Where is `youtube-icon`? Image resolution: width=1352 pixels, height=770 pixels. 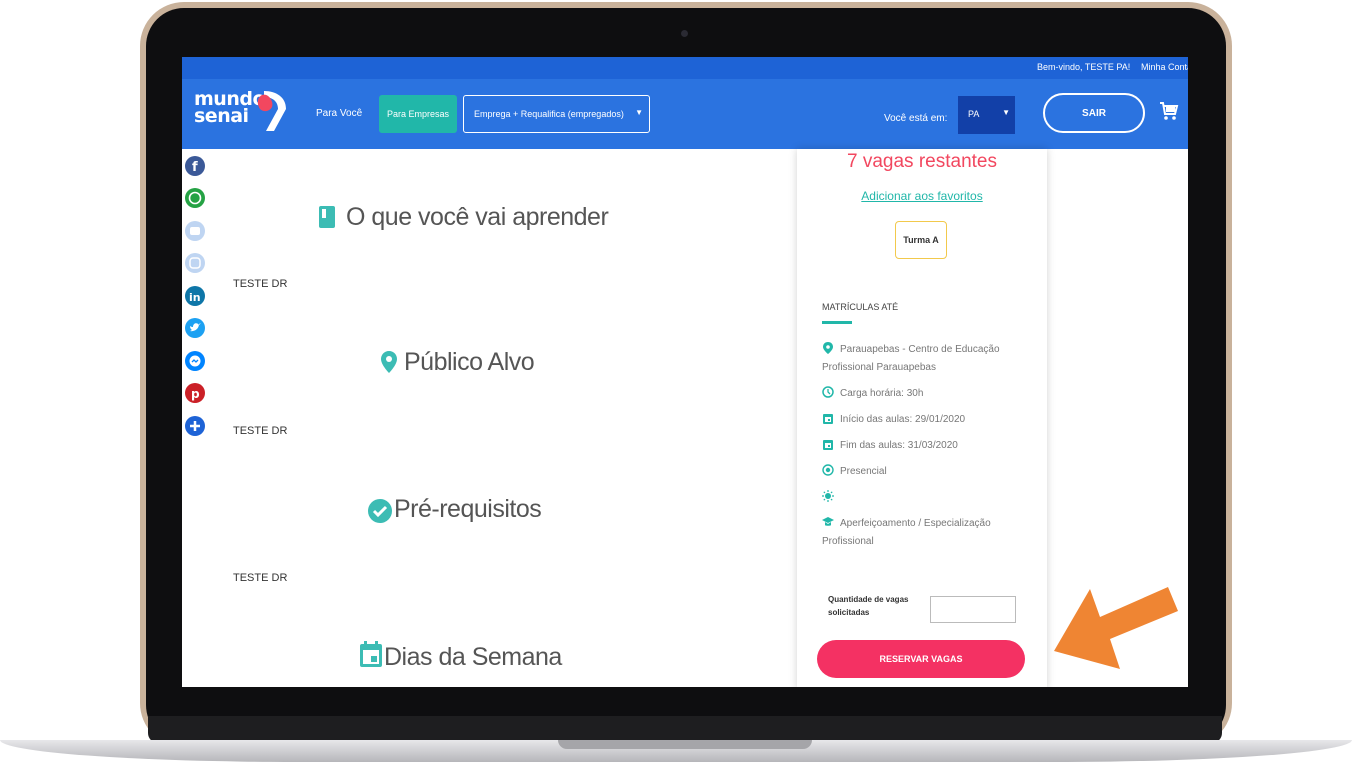 youtube-icon is located at coordinates (195, 231).